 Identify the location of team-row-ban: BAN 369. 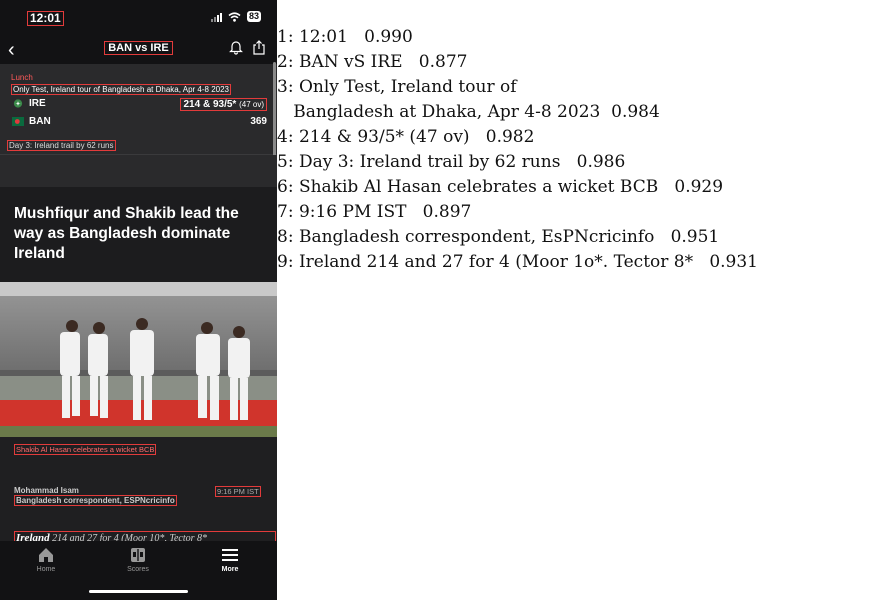
(139, 123).